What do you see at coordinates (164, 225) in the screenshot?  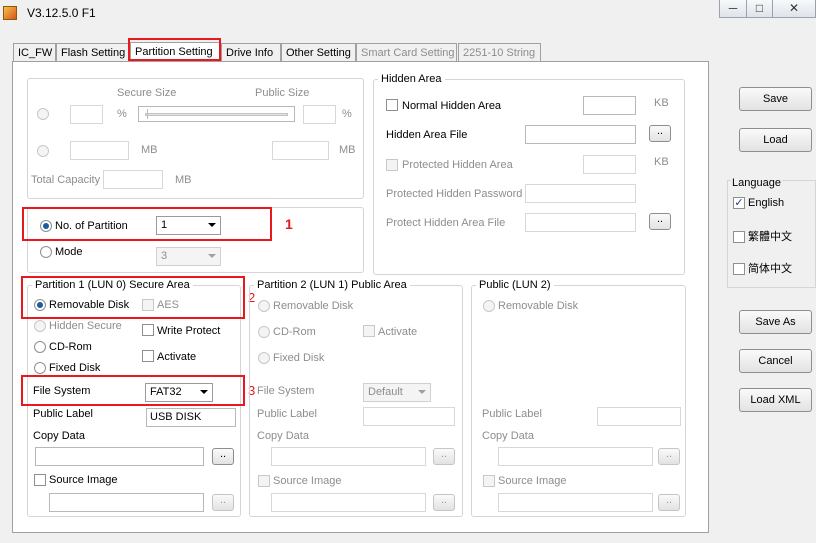 I see `no-of-partition-value: 1` at bounding box center [164, 225].